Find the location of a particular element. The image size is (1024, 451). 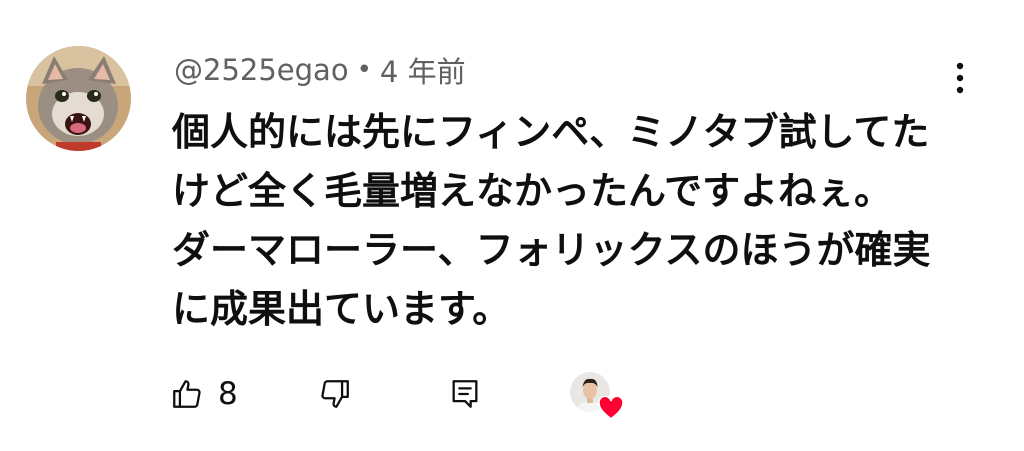

comment-action-bar: 8 is located at coordinates (512, 394).